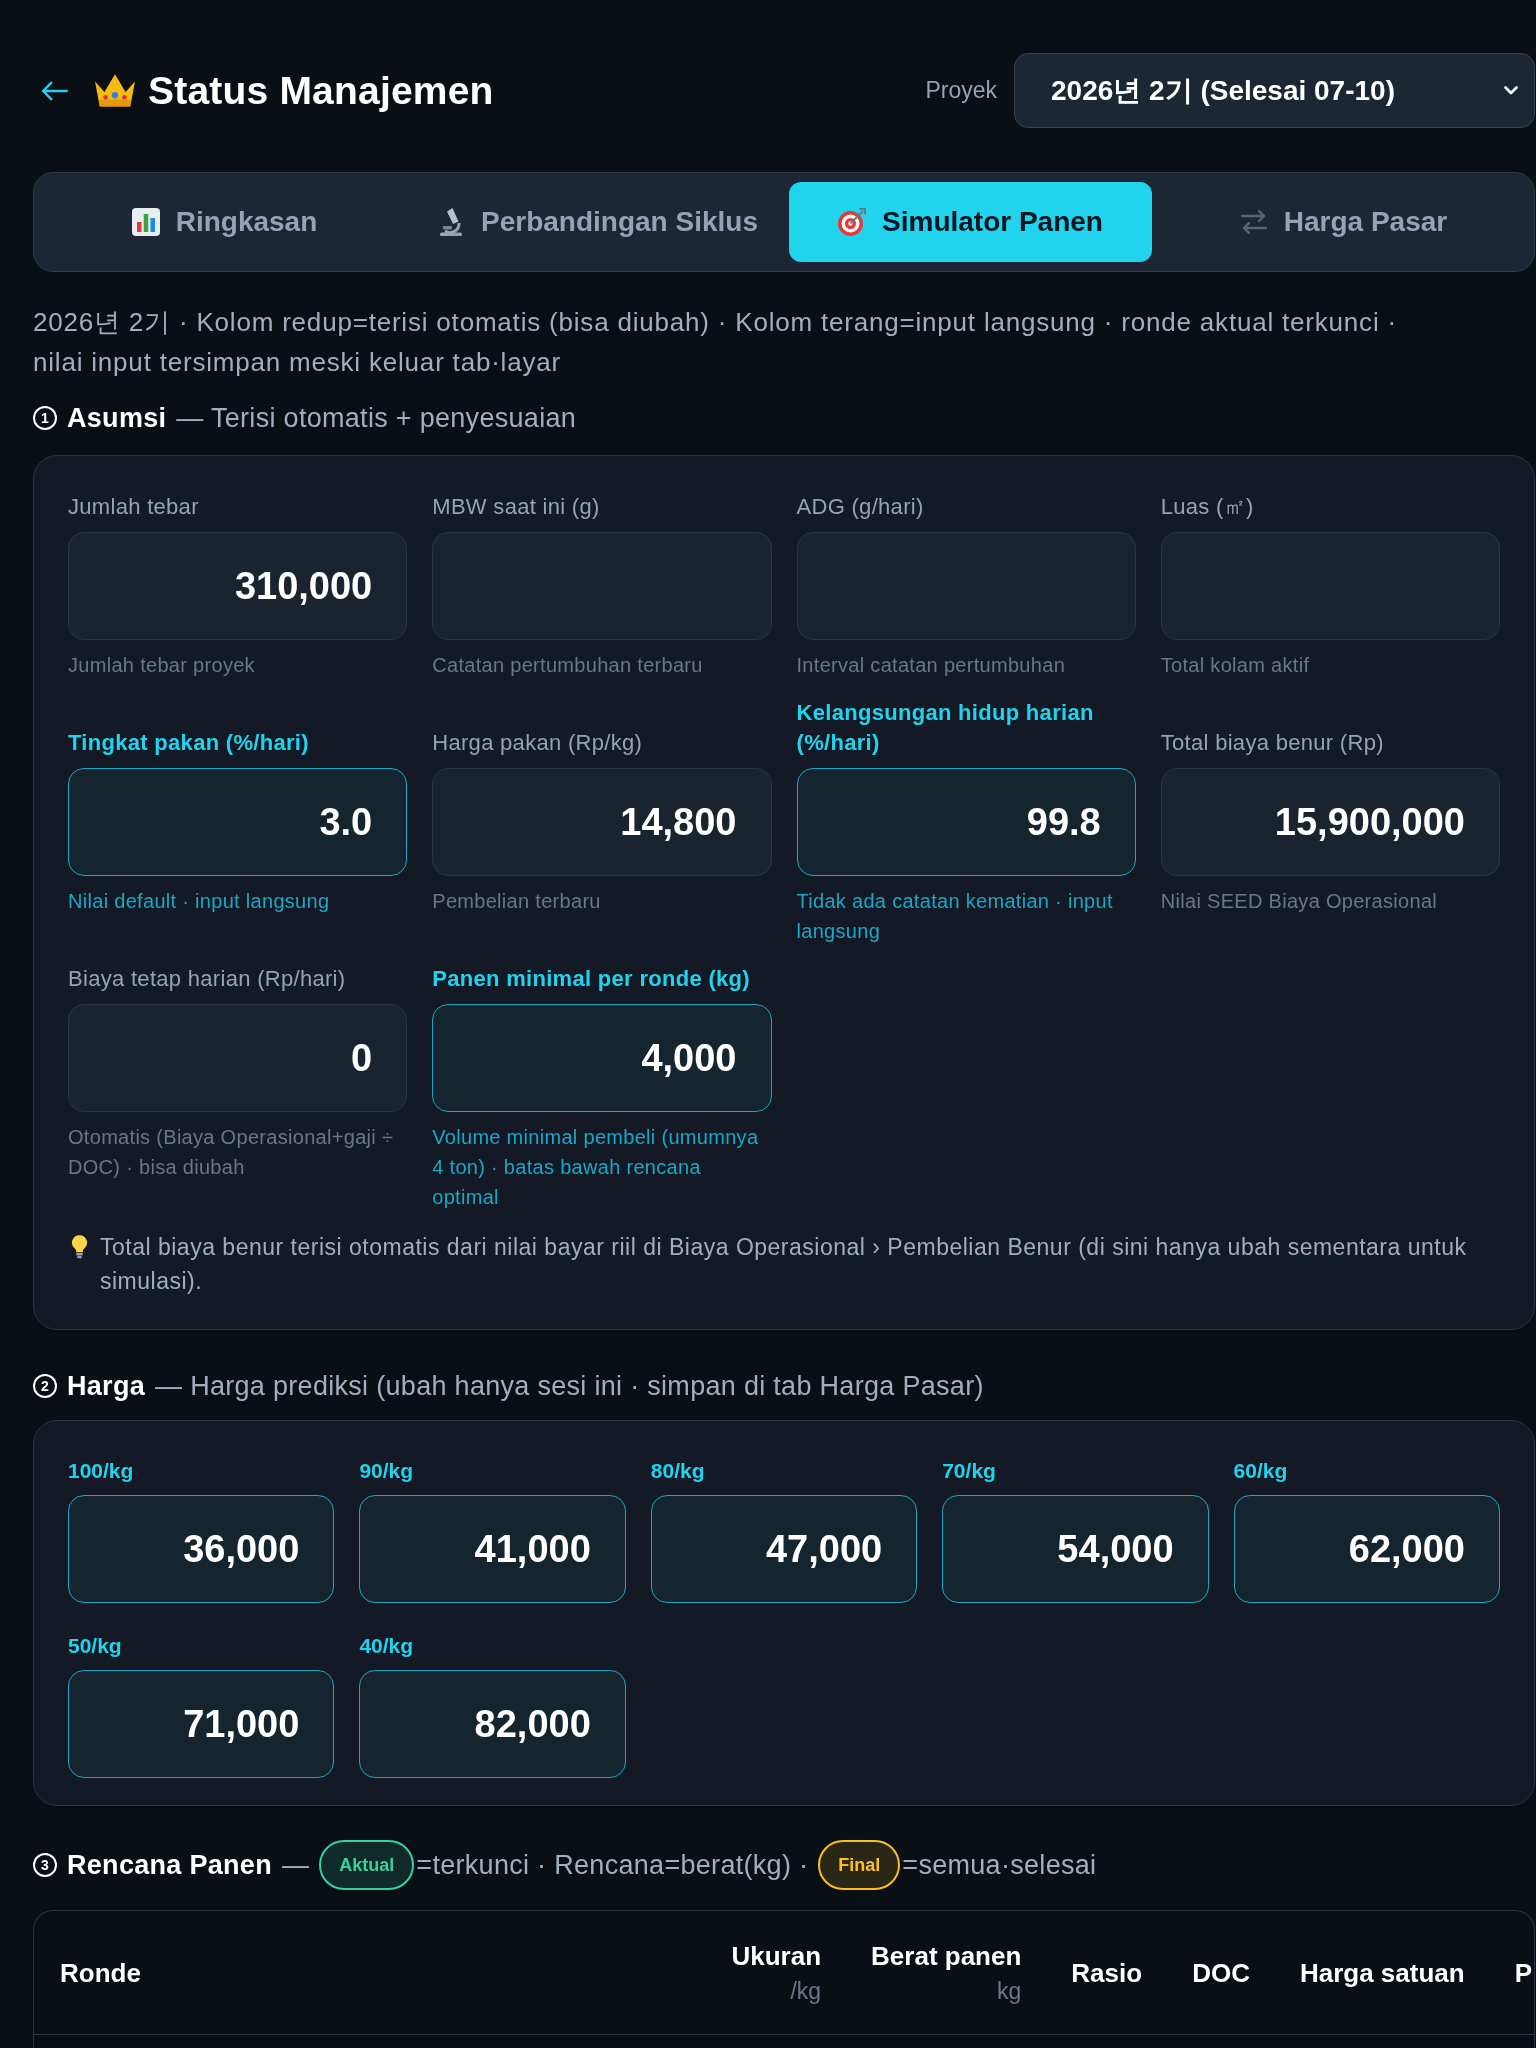 This screenshot has width=1536, height=2048. I want to click on field-hint: Nilai SEED Biaya Operasional, so click(1299, 901).